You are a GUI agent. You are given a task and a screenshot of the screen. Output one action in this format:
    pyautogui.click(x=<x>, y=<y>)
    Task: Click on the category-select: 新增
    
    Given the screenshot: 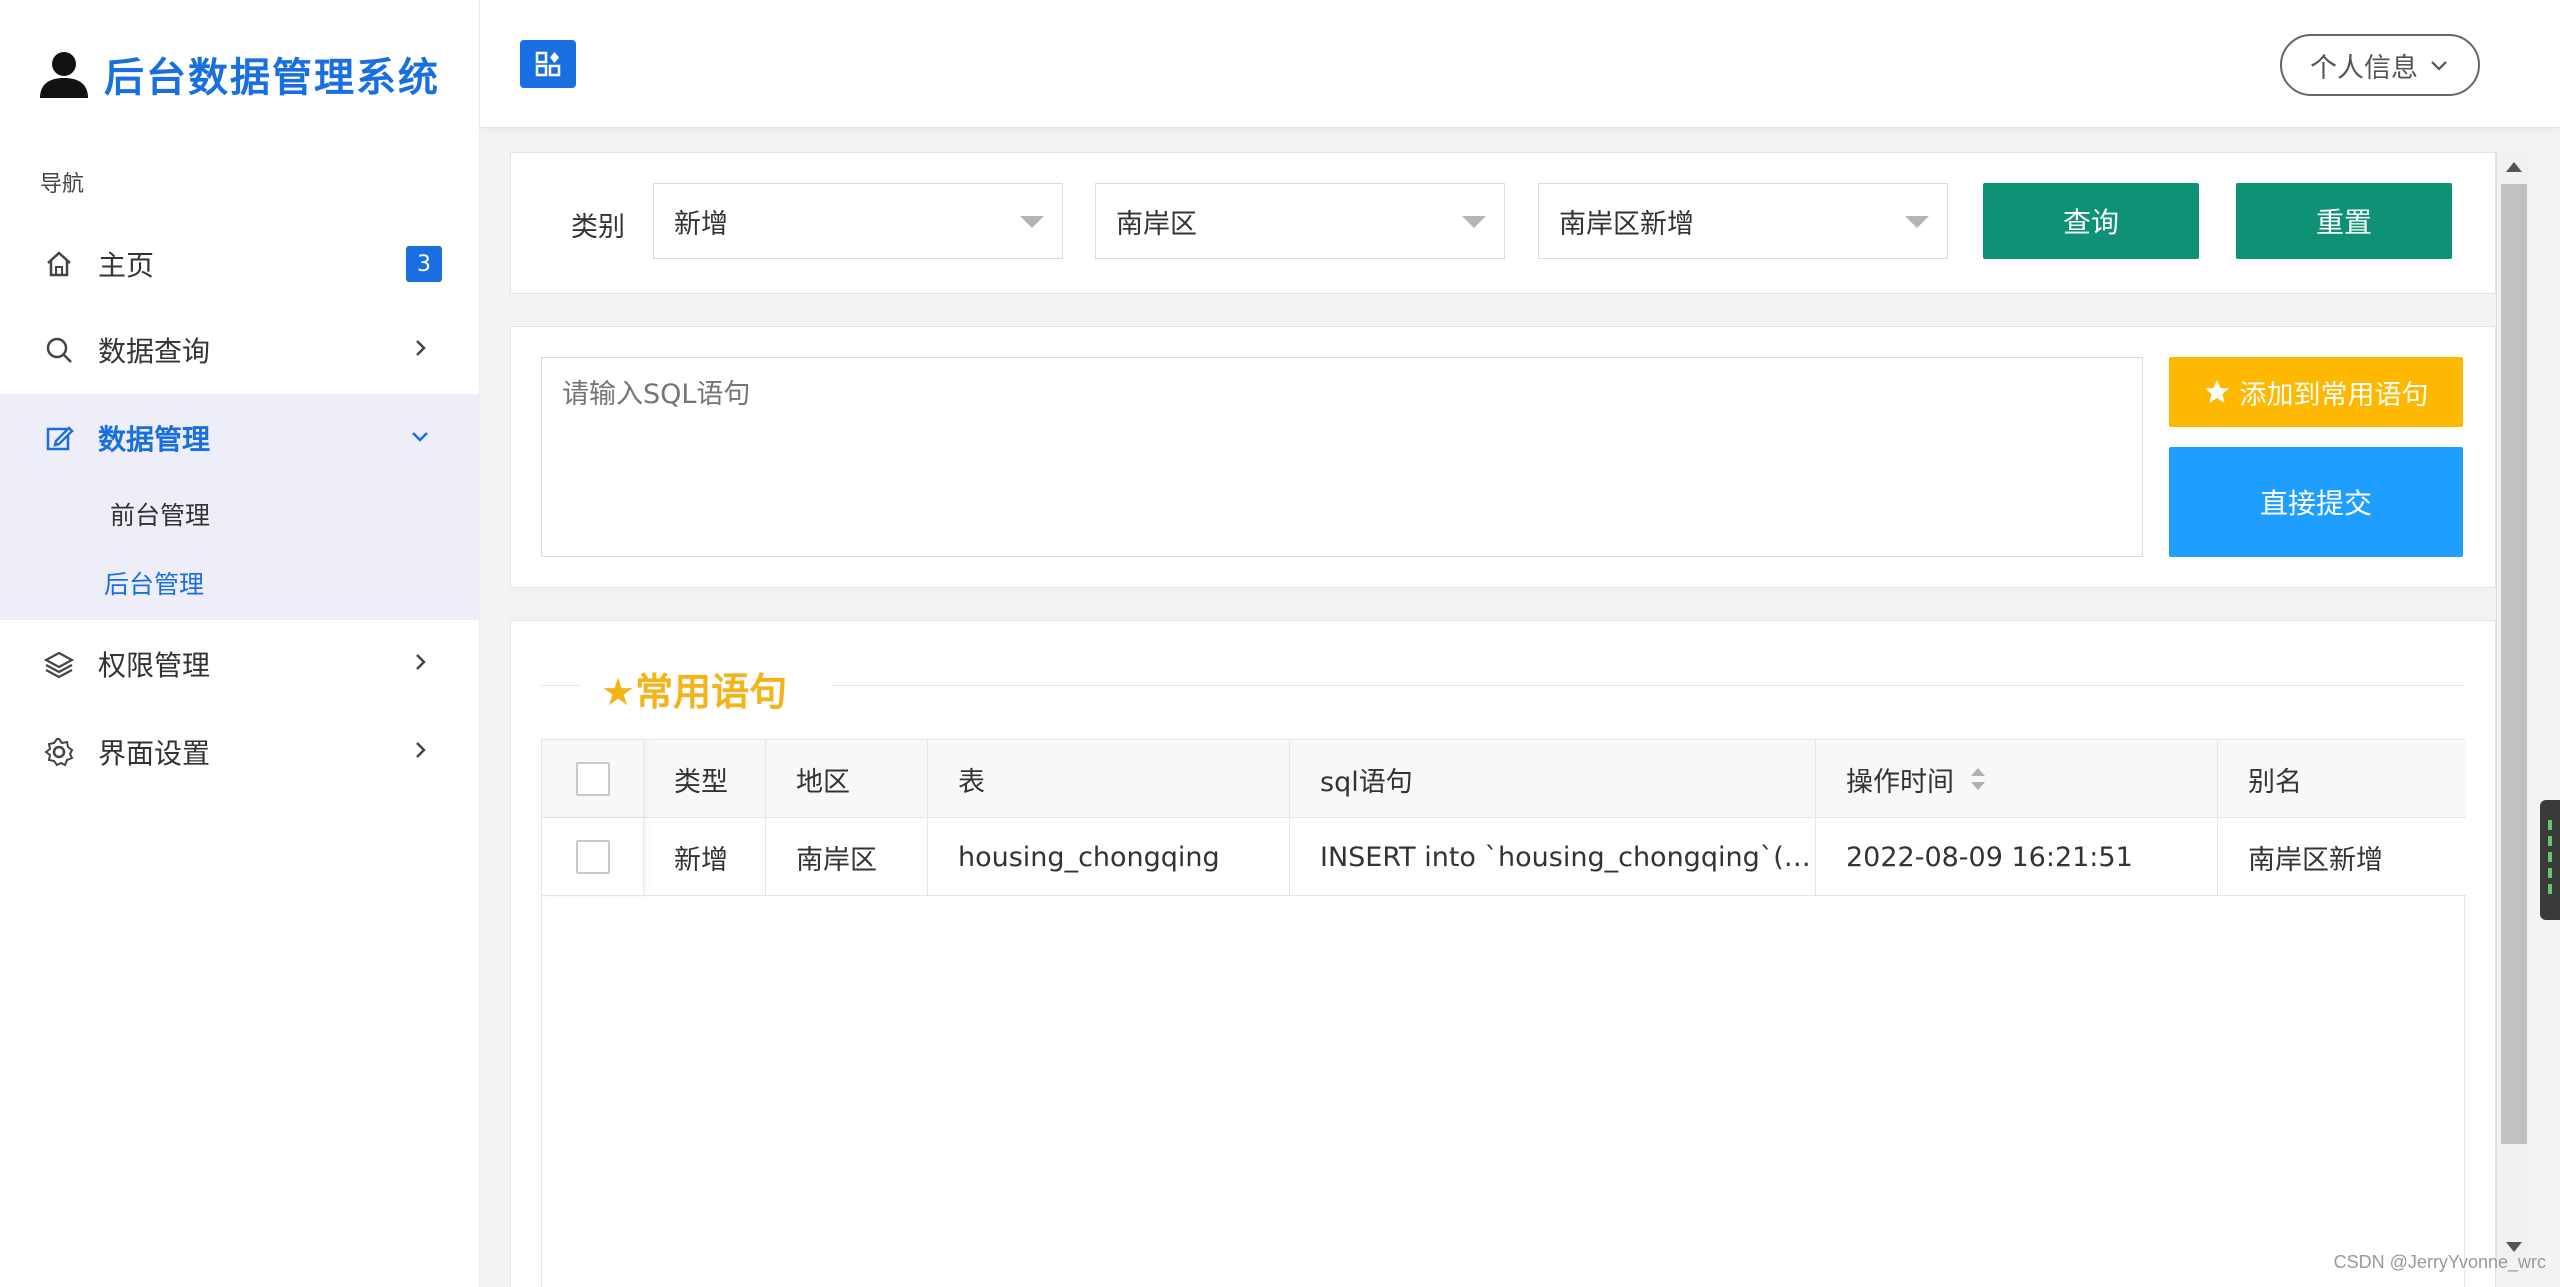 What is the action you would take?
    pyautogui.click(x=858, y=221)
    